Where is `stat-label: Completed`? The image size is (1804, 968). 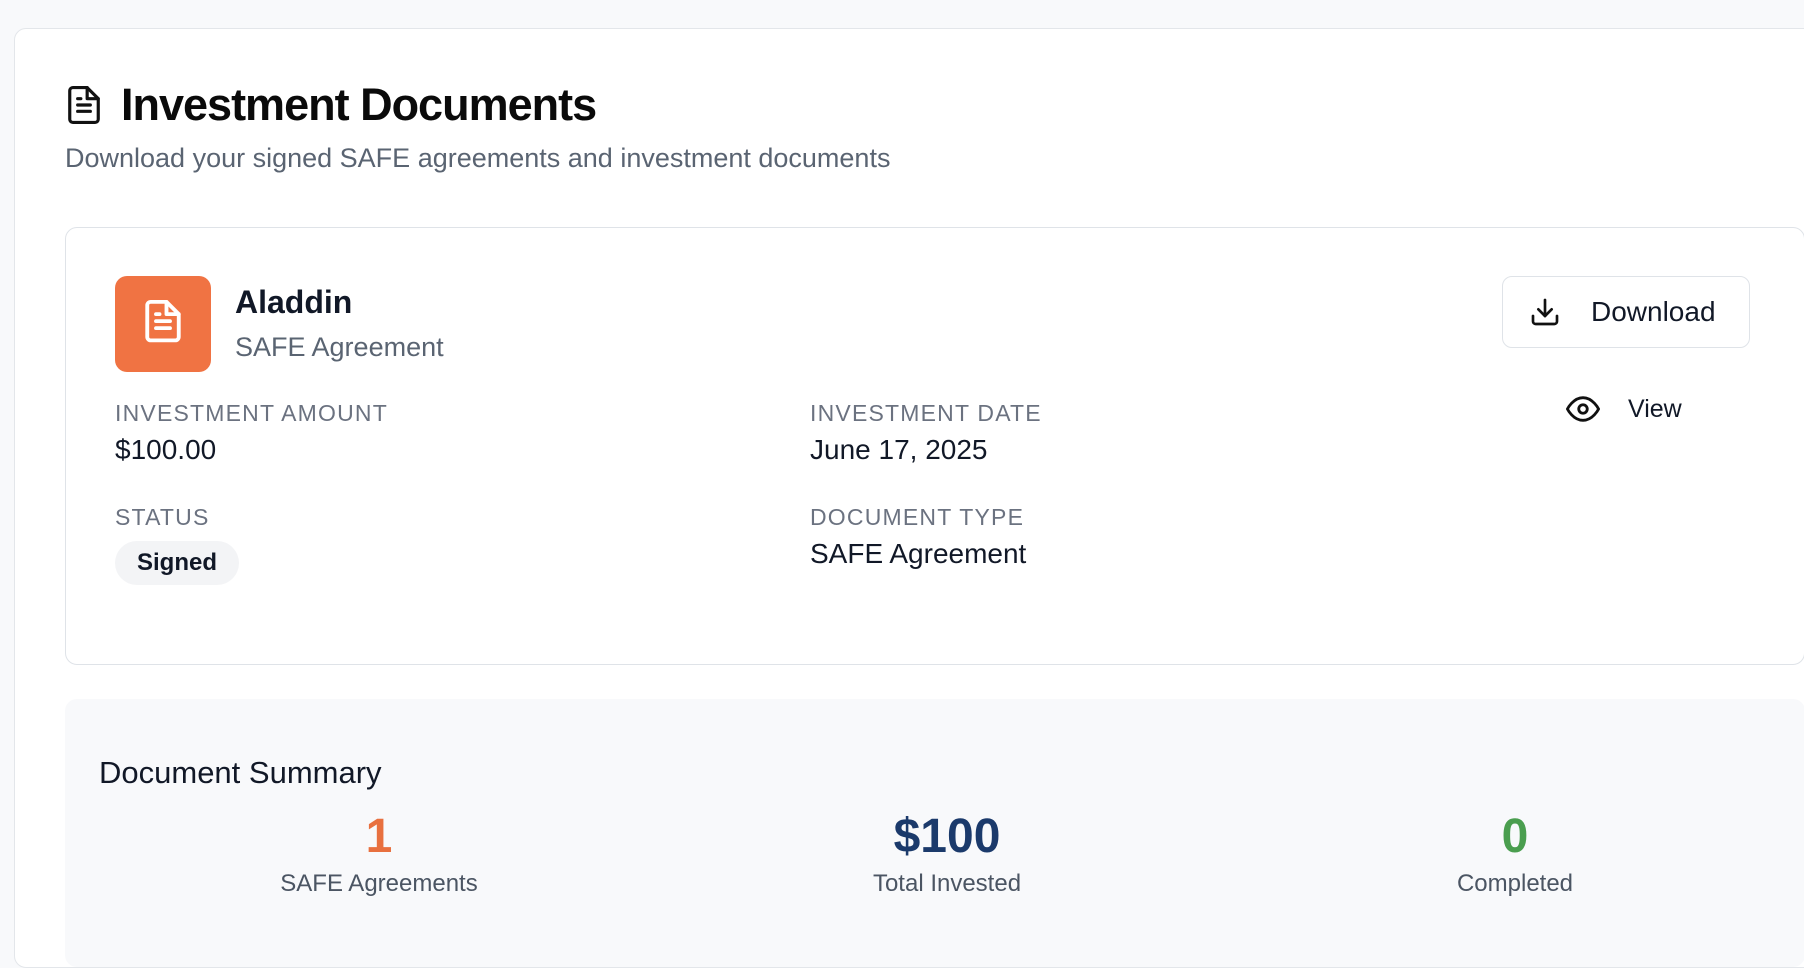 stat-label: Completed is located at coordinates (1515, 883).